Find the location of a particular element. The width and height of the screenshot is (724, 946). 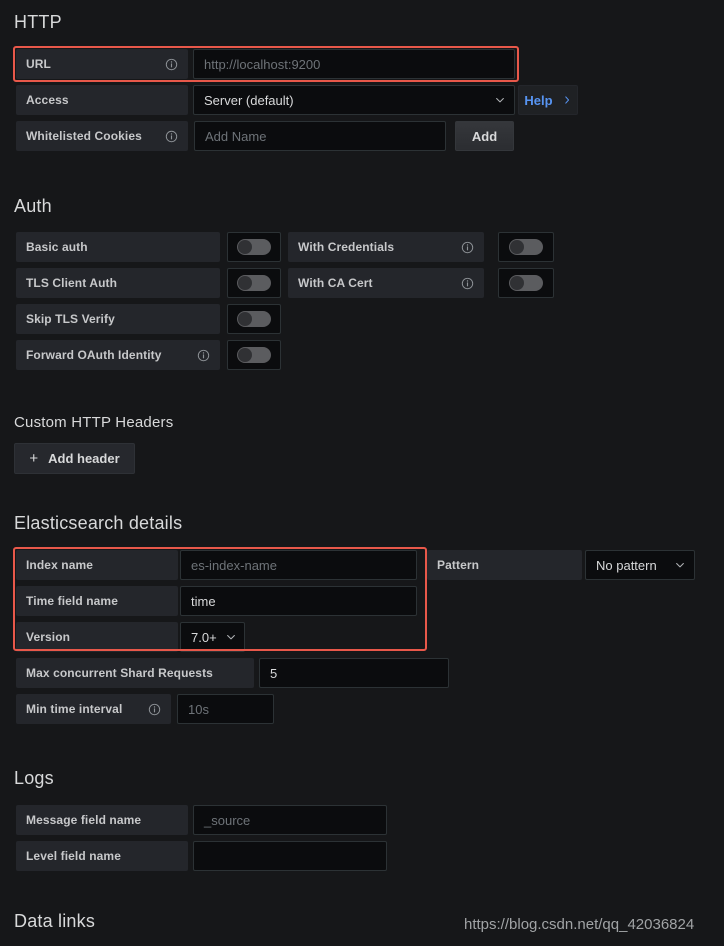

with-credentials-toggle is located at coordinates (526, 247).